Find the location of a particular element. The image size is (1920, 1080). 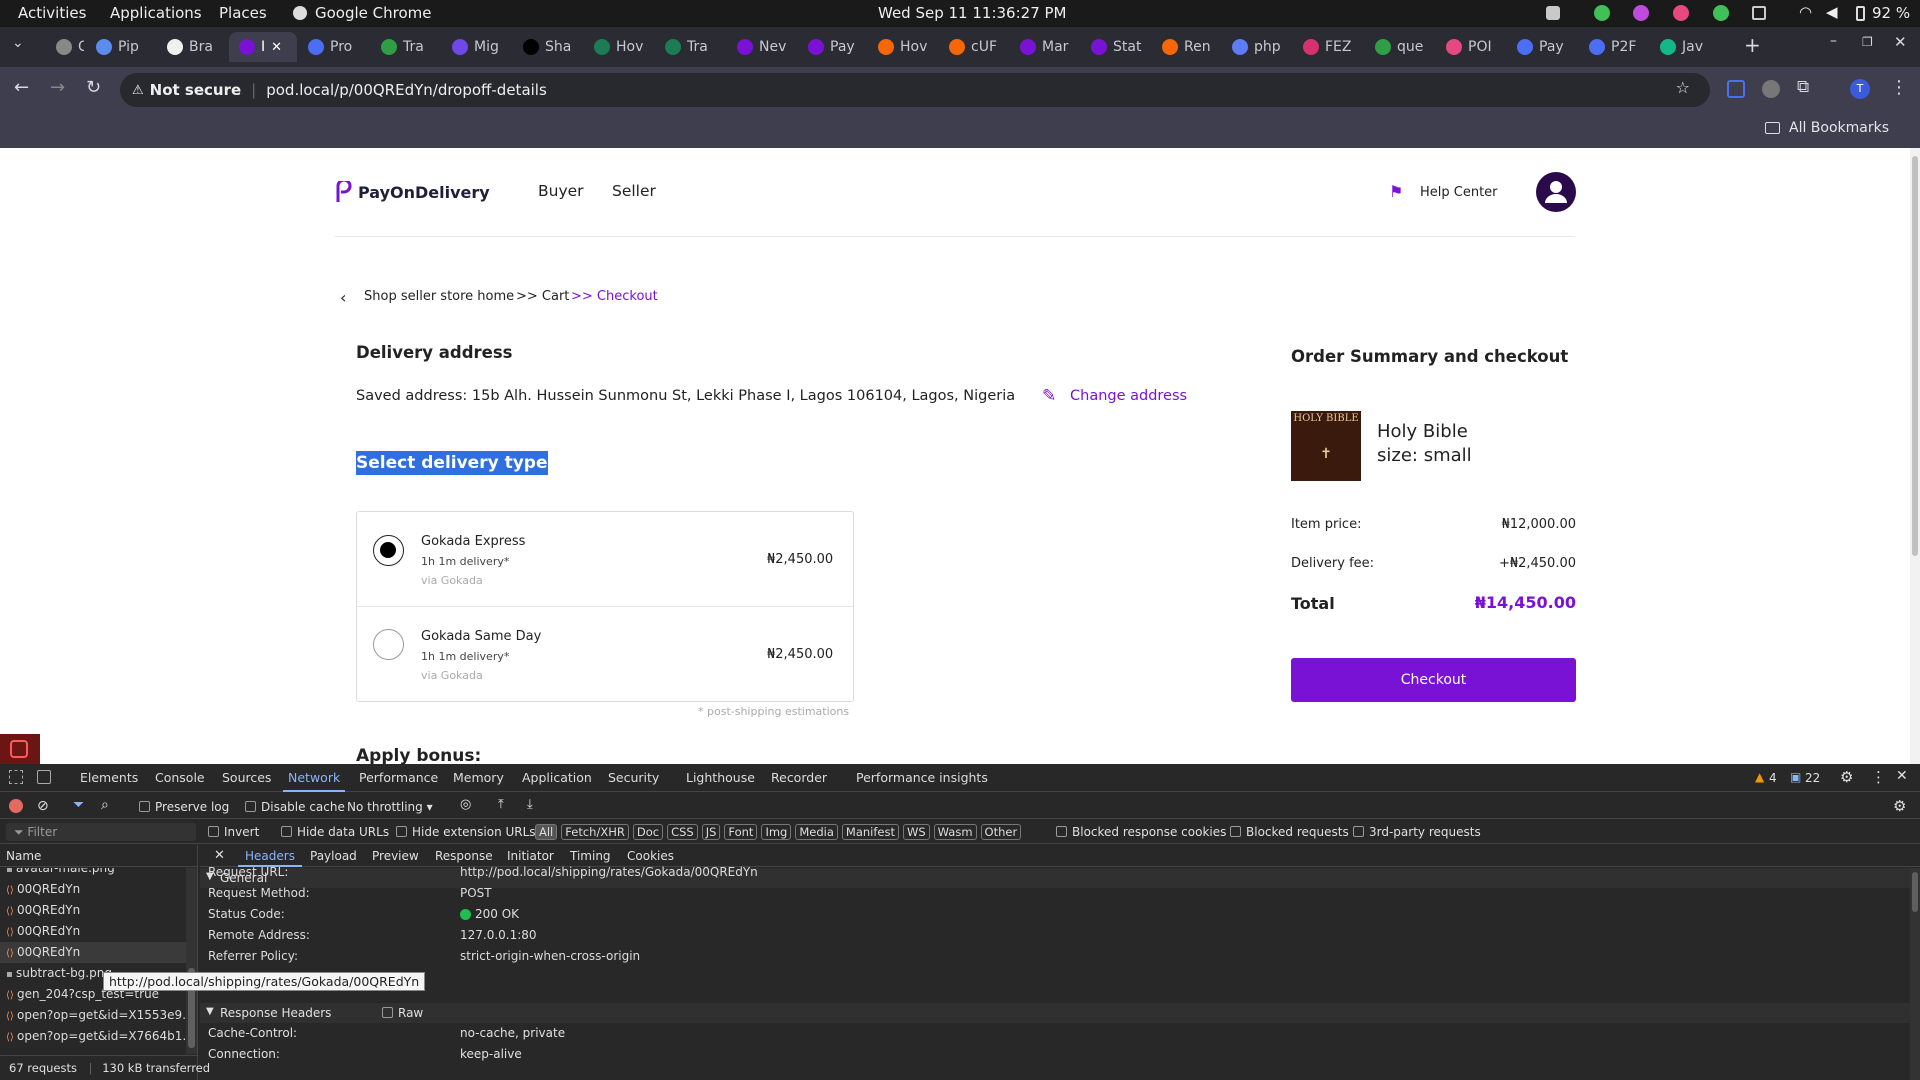

all-bookmarks: All Bookmarks is located at coordinates (1839, 128).